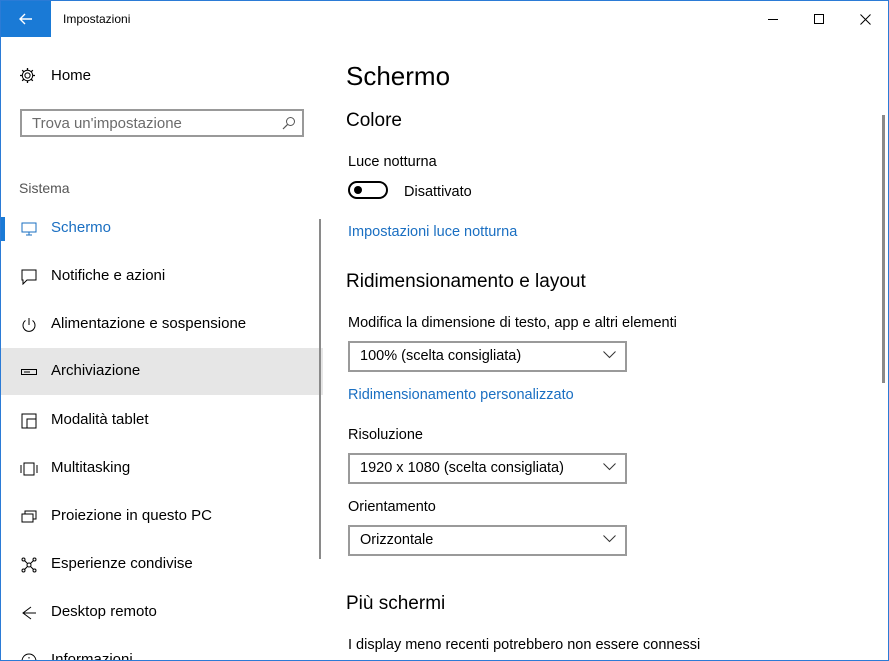  What do you see at coordinates (29, 655) in the screenshot?
I see `info-icon` at bounding box center [29, 655].